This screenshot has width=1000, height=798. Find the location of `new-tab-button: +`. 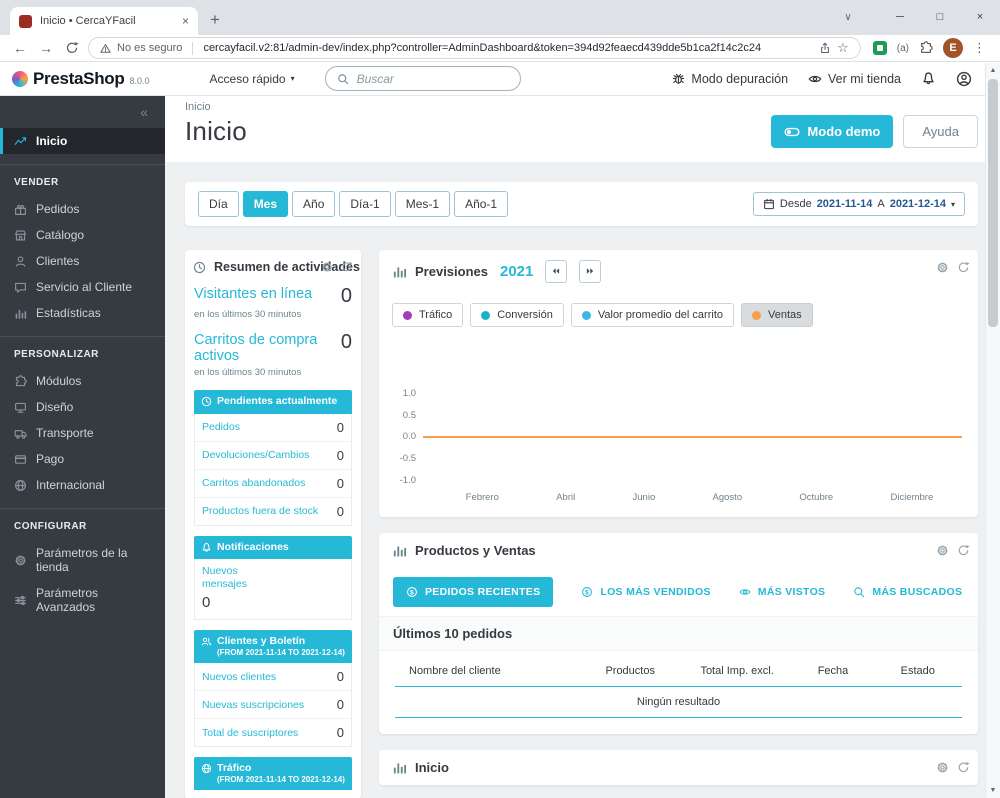

new-tab-button: + is located at coordinates (215, 20).